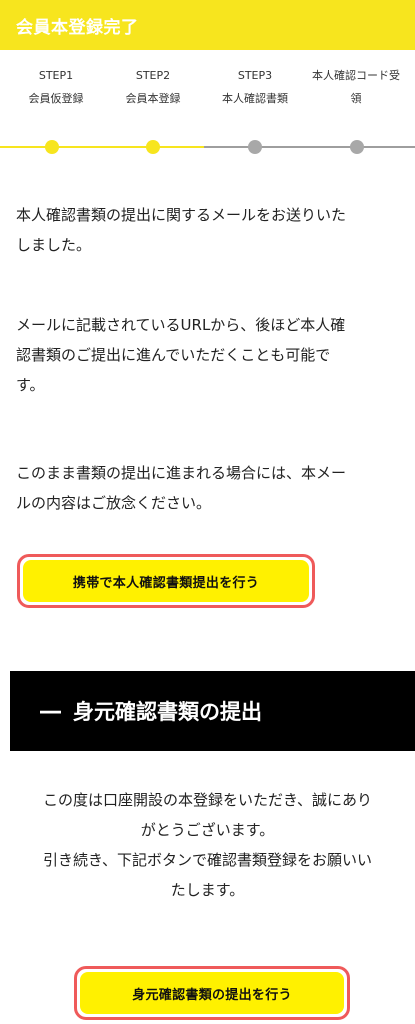  I want to click on step-1-label: STEP1, so click(56, 75).